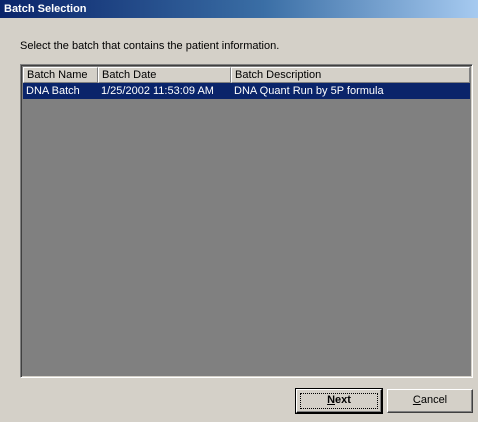 Image resolution: width=478 pixels, height=422 pixels. What do you see at coordinates (350, 75) in the screenshot?
I see `column-header-batch-description: Batch Description` at bounding box center [350, 75].